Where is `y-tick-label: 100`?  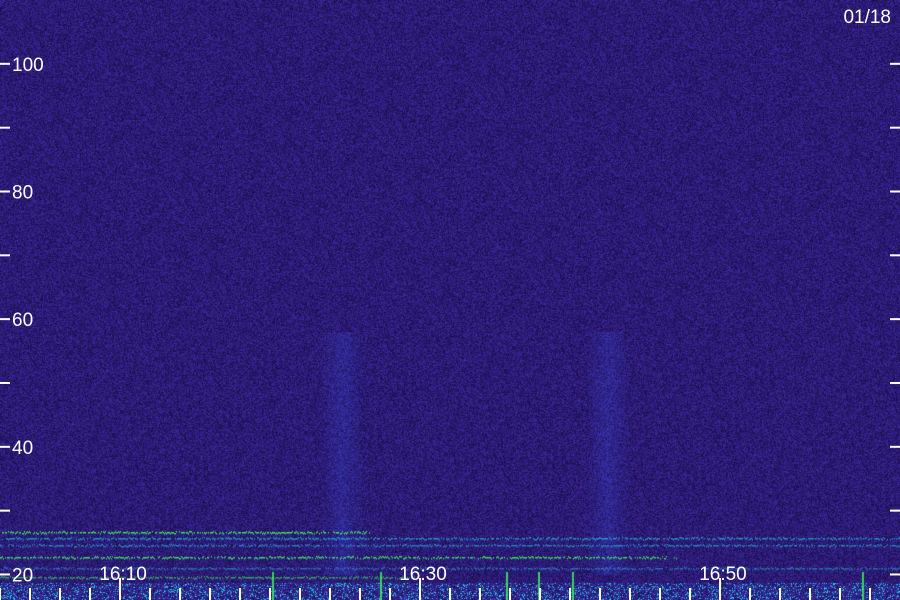 y-tick-label: 100 is located at coordinates (28, 65).